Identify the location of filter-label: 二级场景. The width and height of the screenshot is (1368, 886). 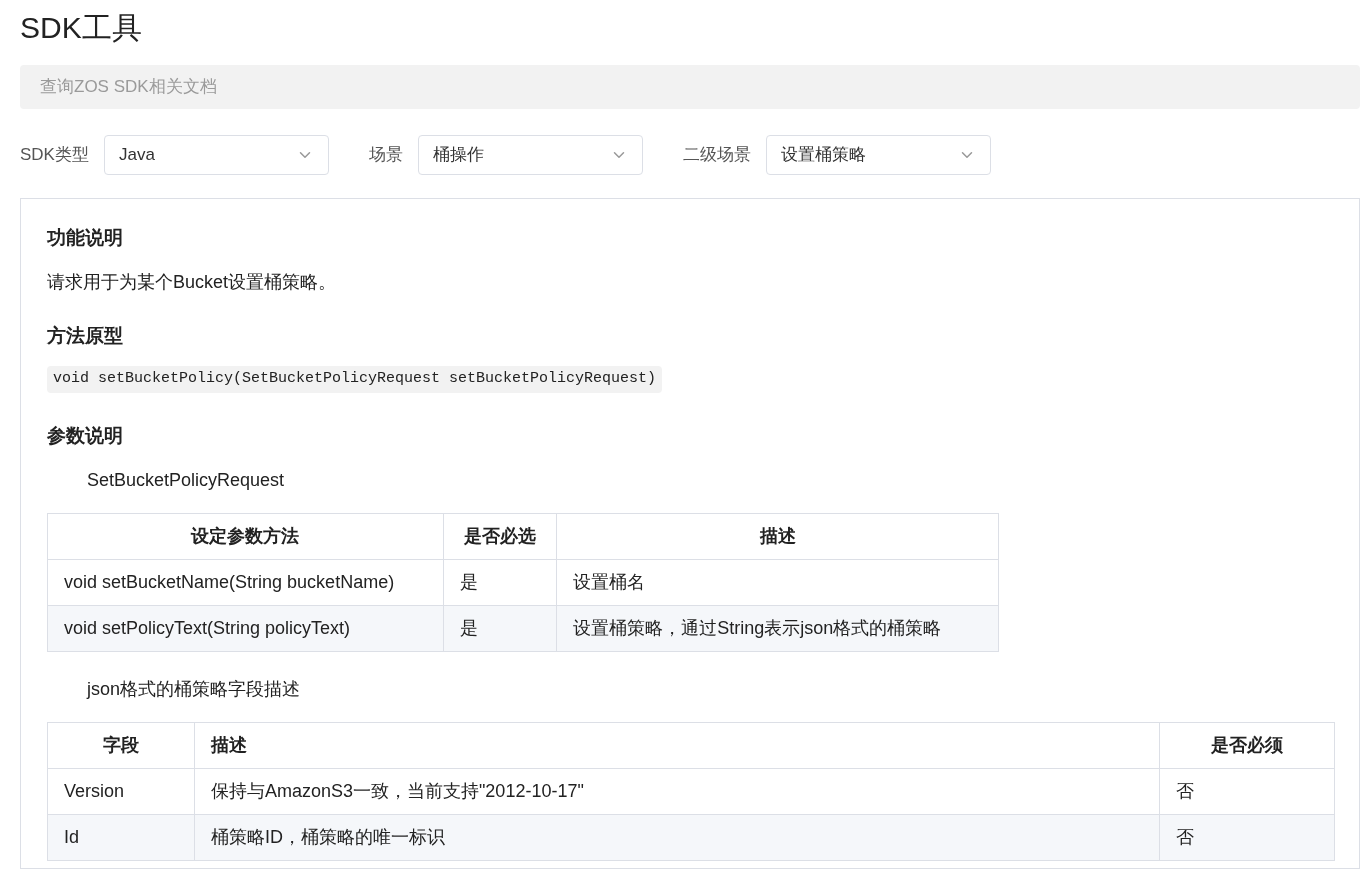
(716, 155).